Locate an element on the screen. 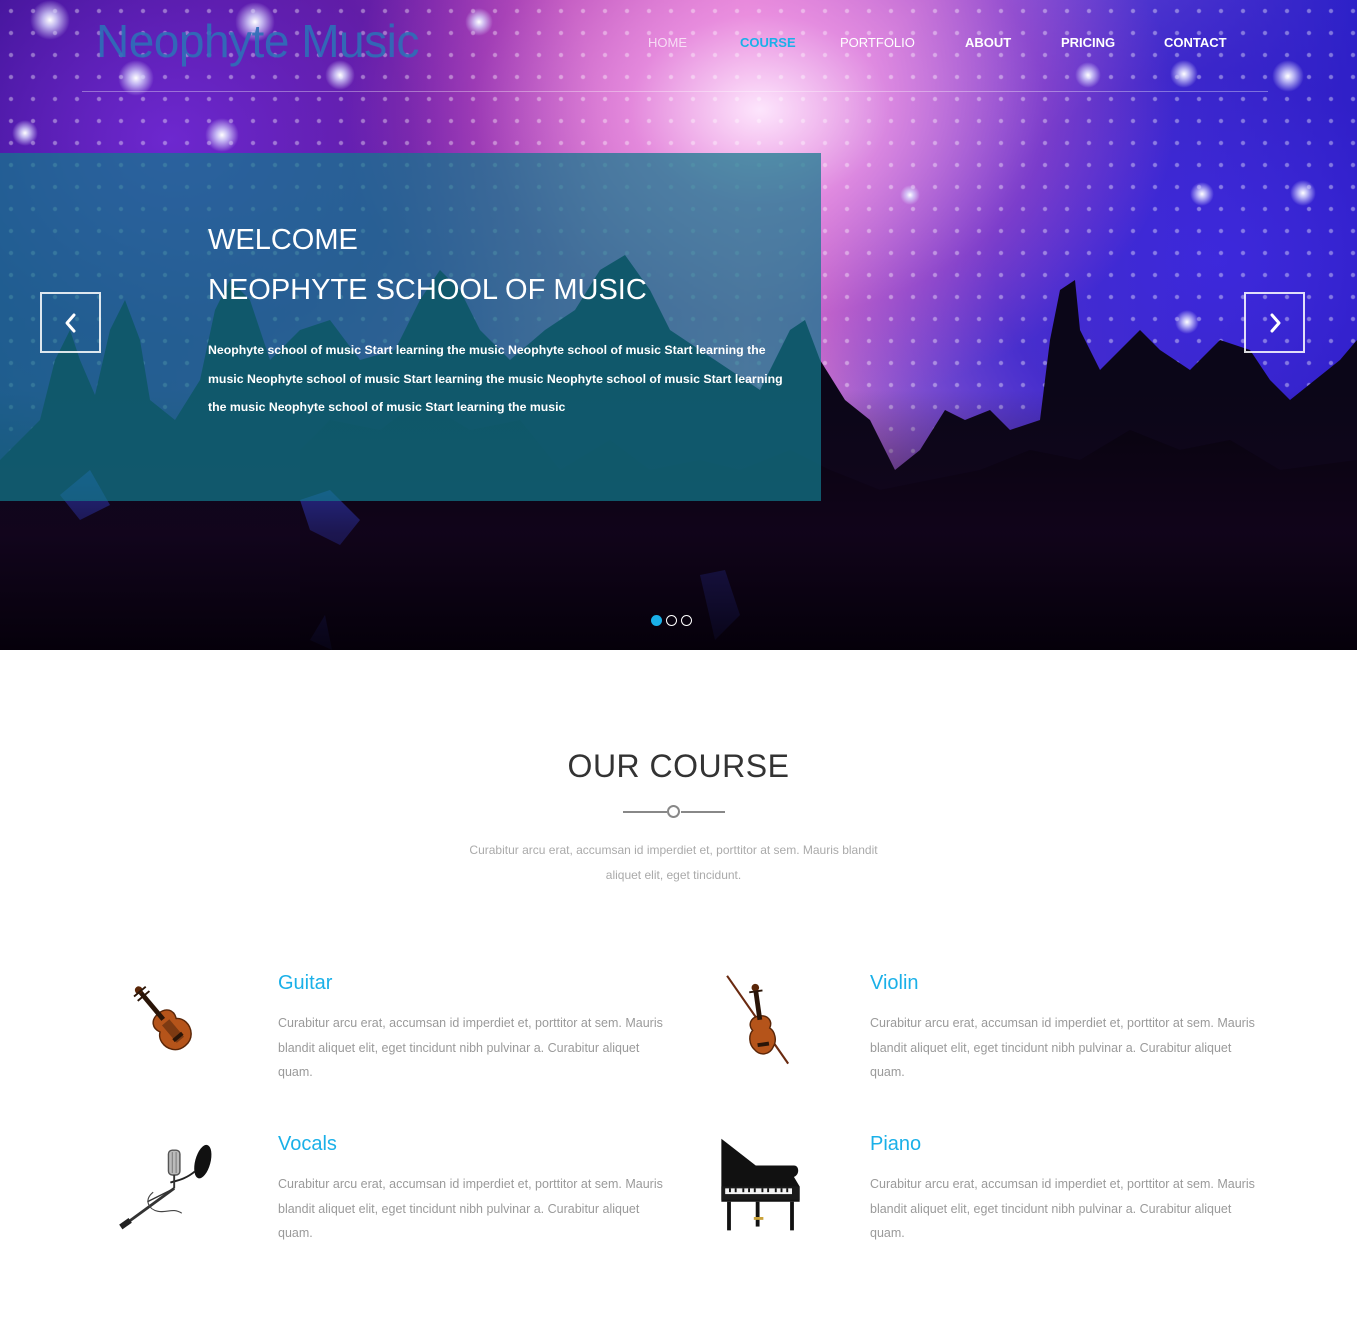 The image size is (1357, 1322). slider-indicators is located at coordinates (671, 620).